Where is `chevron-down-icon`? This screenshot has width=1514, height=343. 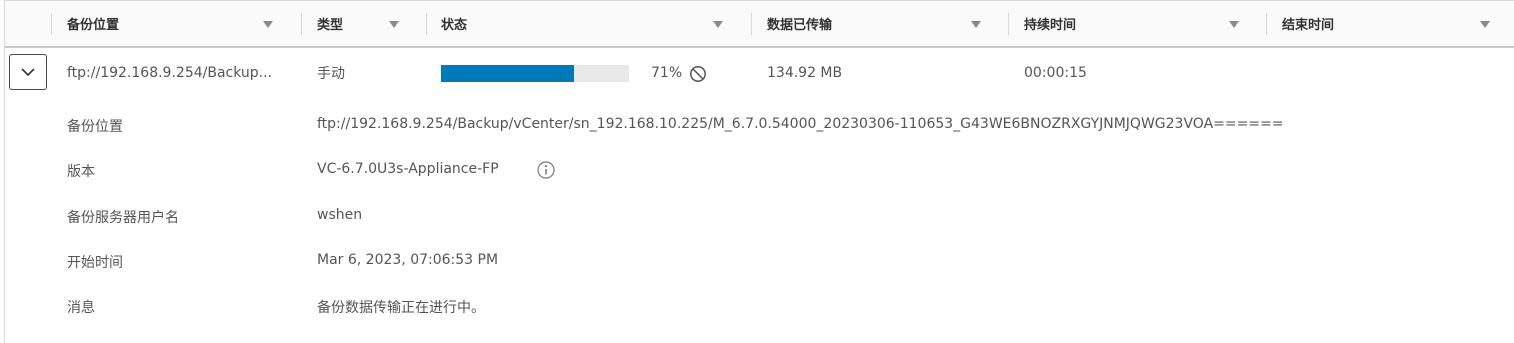
chevron-down-icon is located at coordinates (28, 72).